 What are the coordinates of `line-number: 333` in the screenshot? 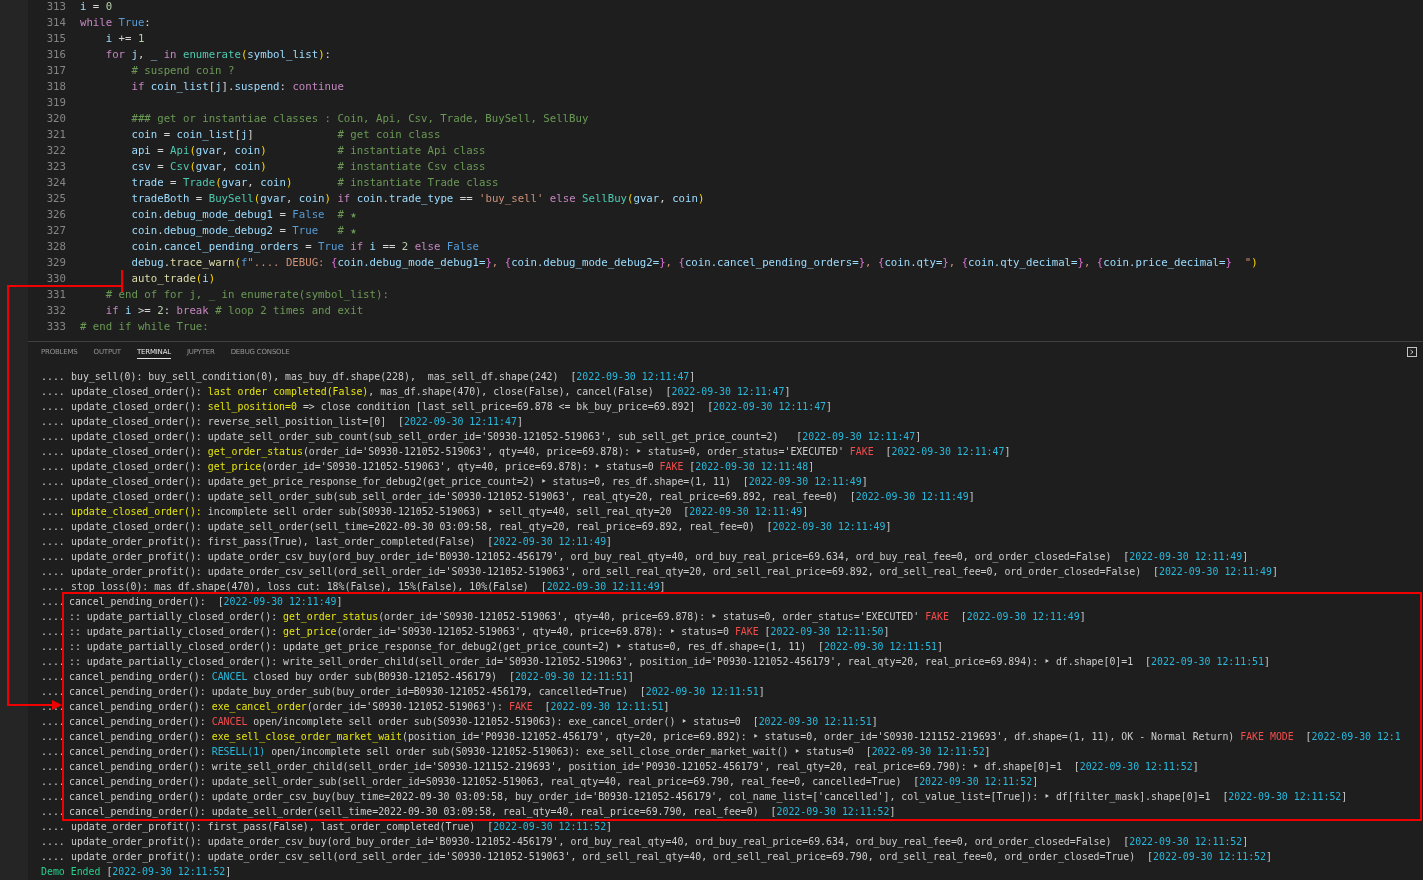 It's located at (55, 327).